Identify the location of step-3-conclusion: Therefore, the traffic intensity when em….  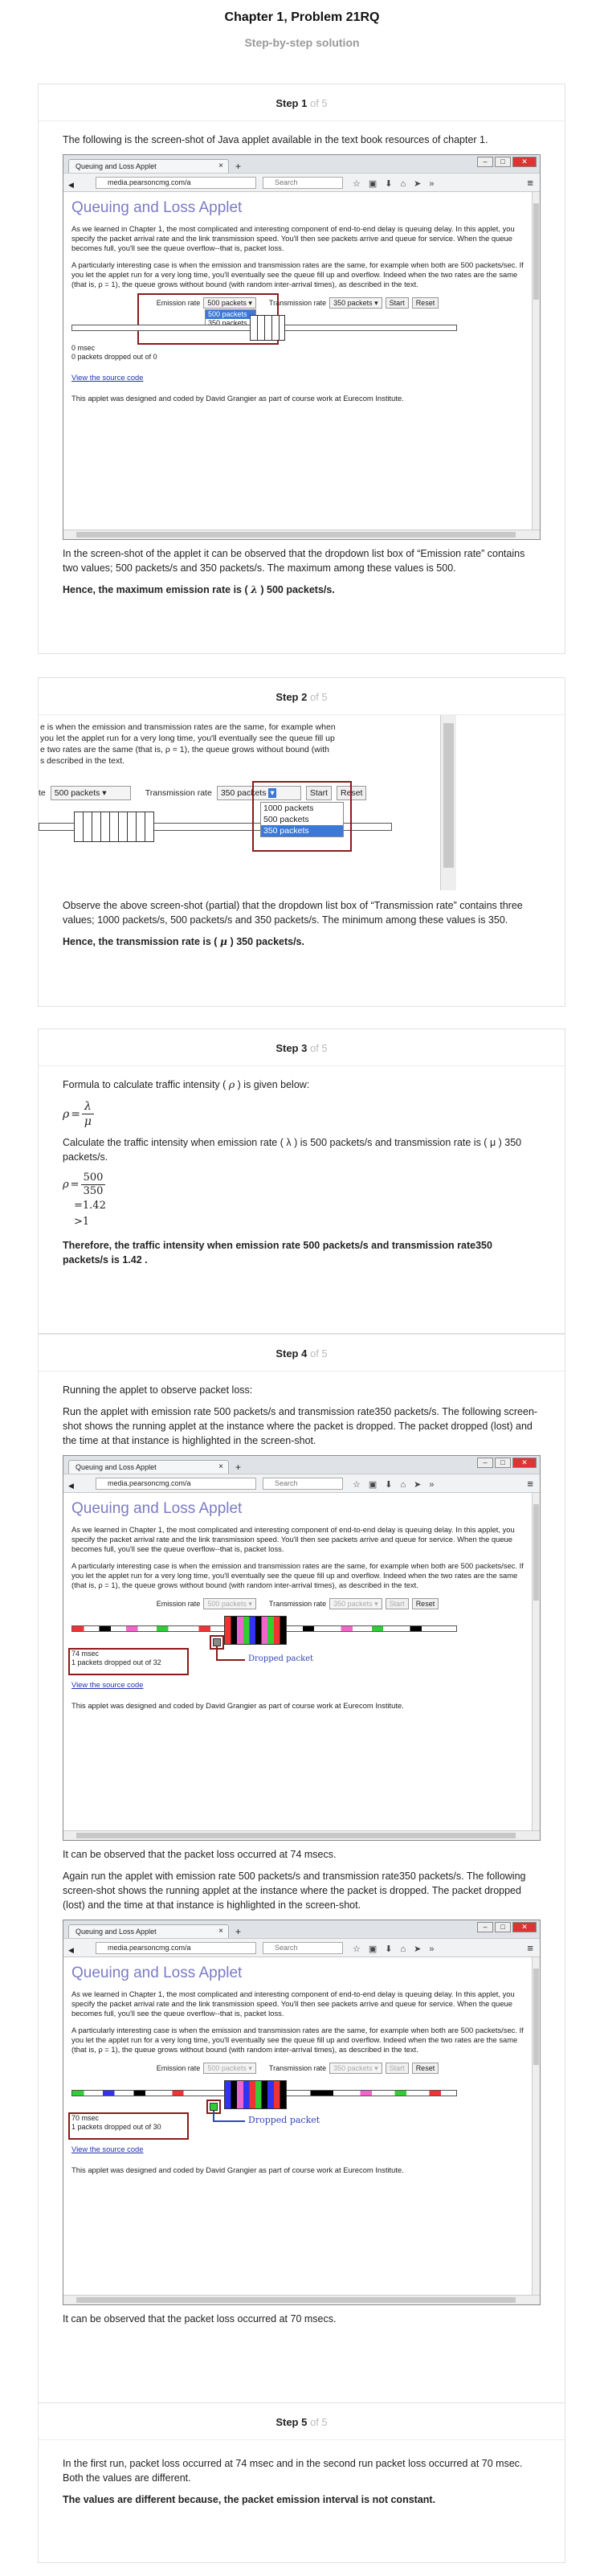
(277, 1253).